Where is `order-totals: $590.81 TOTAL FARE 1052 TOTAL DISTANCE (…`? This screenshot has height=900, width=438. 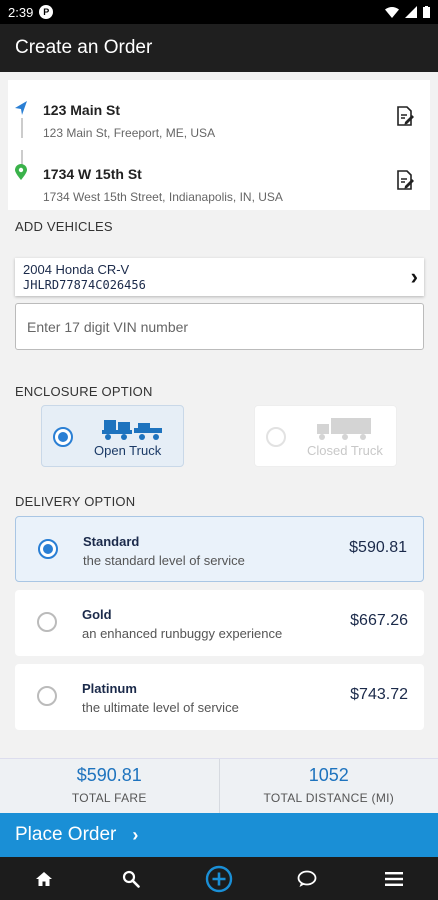
order-totals: $590.81 TOTAL FARE 1052 TOTAL DISTANCE (… is located at coordinates (219, 785).